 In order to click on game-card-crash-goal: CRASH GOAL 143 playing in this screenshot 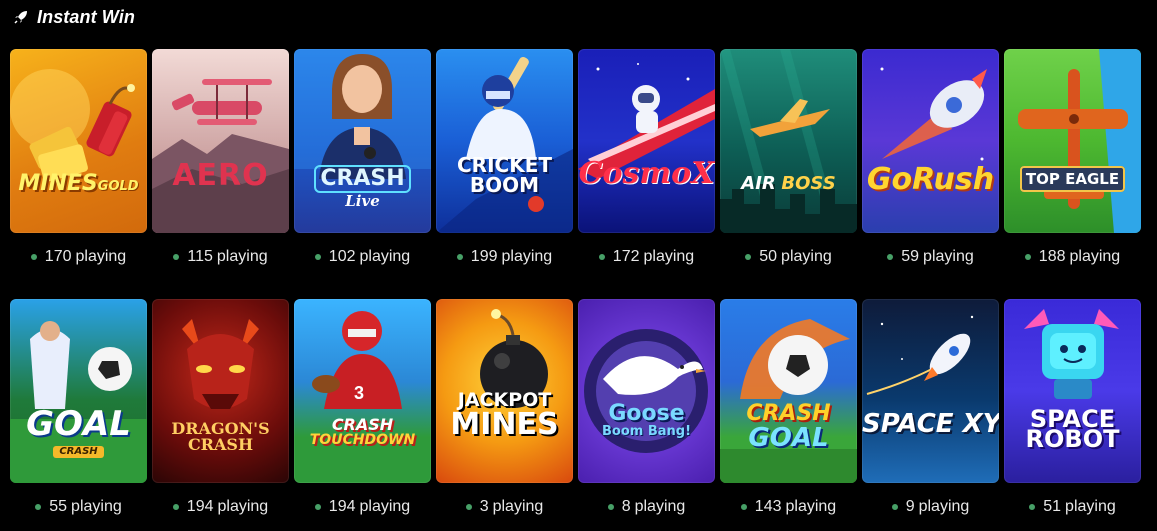, I will do `click(788, 415)`.